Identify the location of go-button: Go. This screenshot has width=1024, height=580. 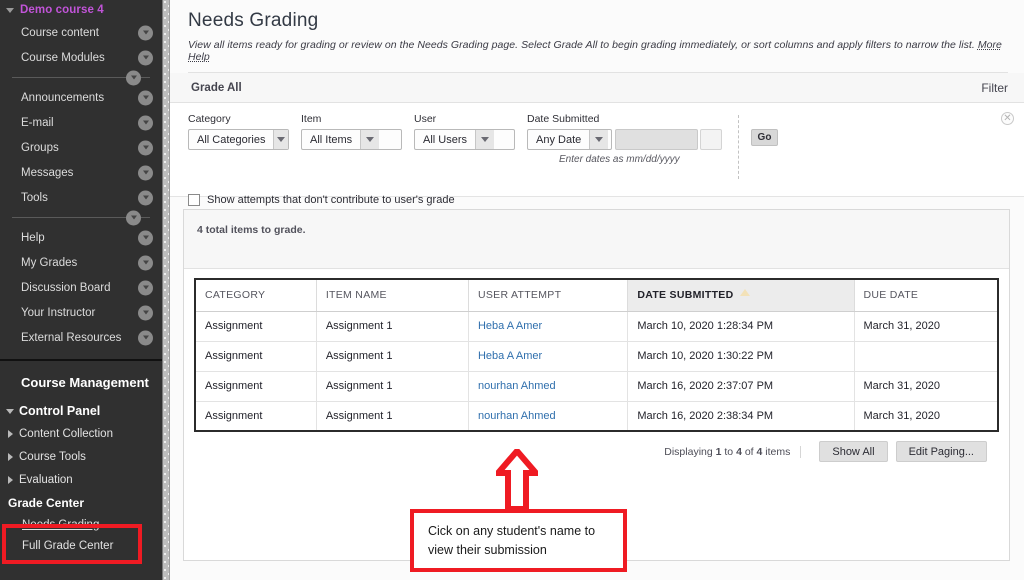
(764, 137).